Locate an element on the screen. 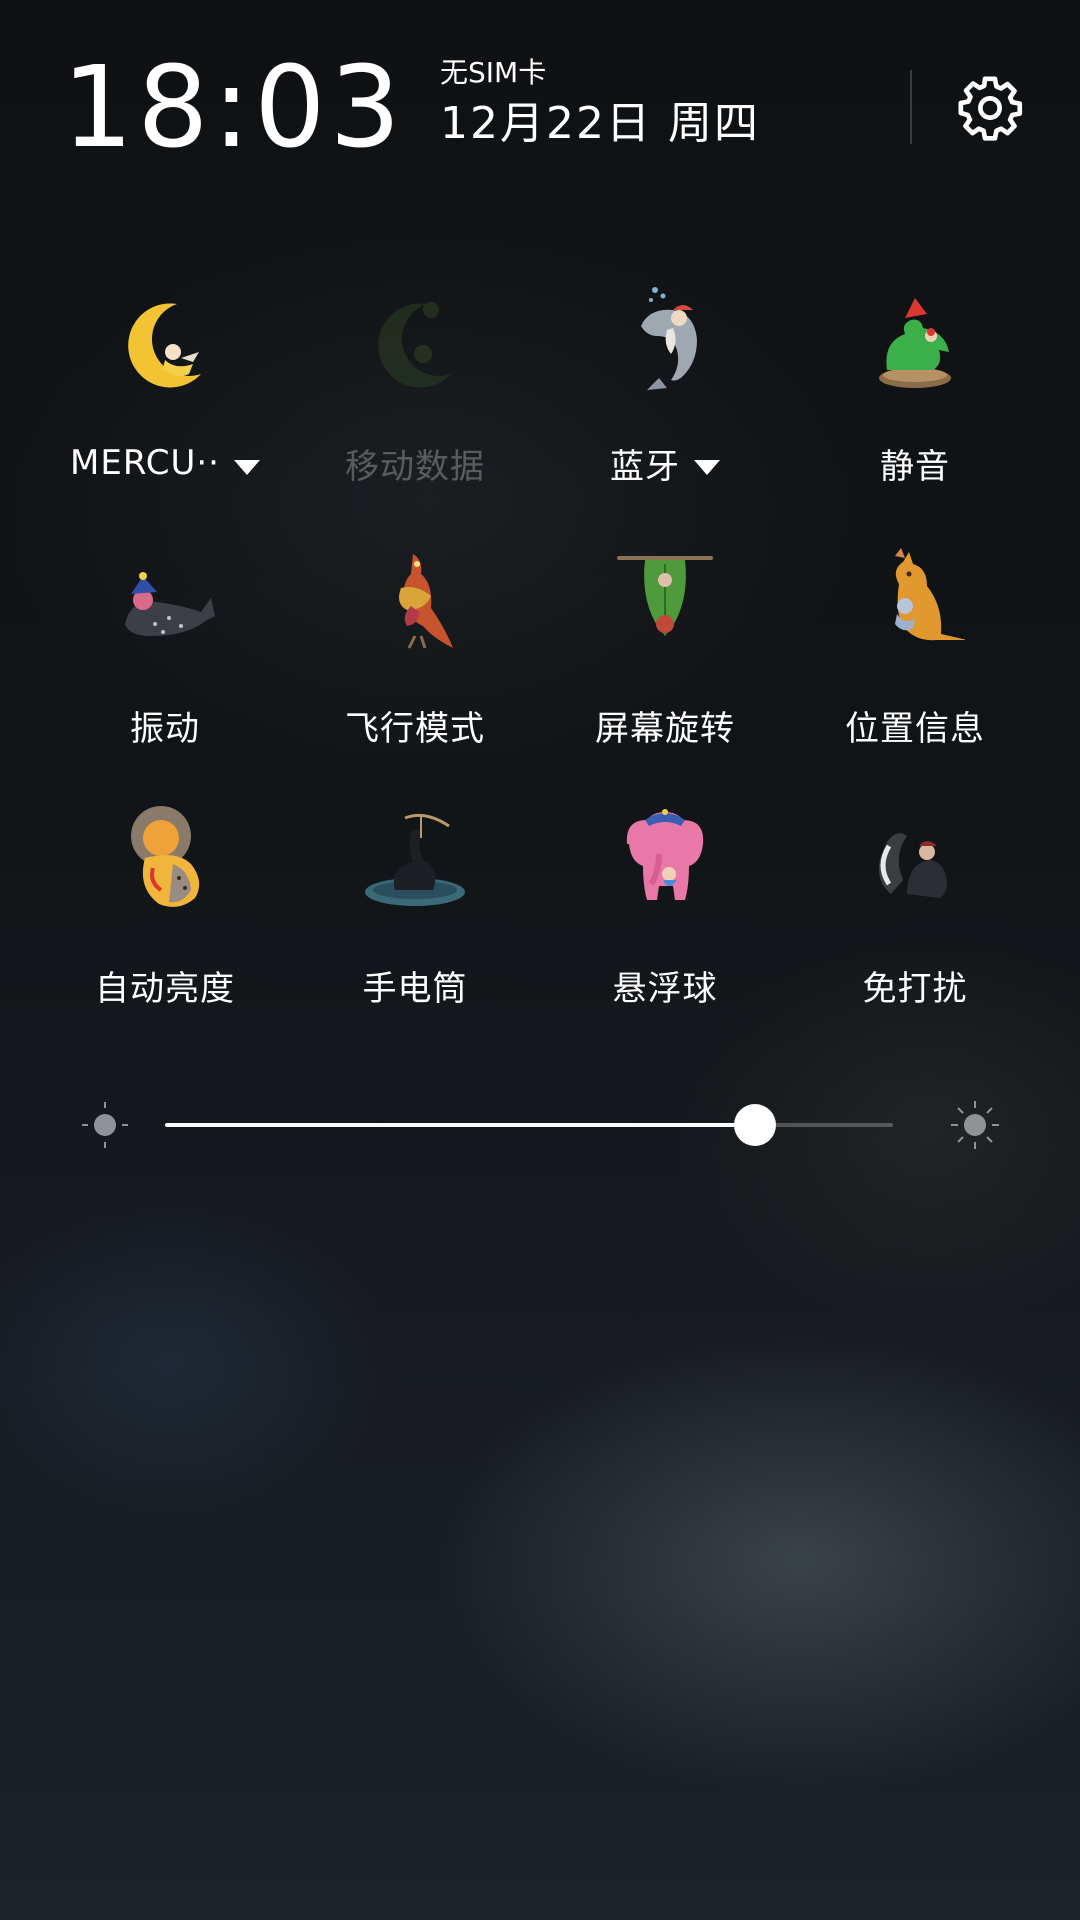 This screenshot has height=1920, width=1080. tile-label: 悬浮球 is located at coordinates (665, 988).